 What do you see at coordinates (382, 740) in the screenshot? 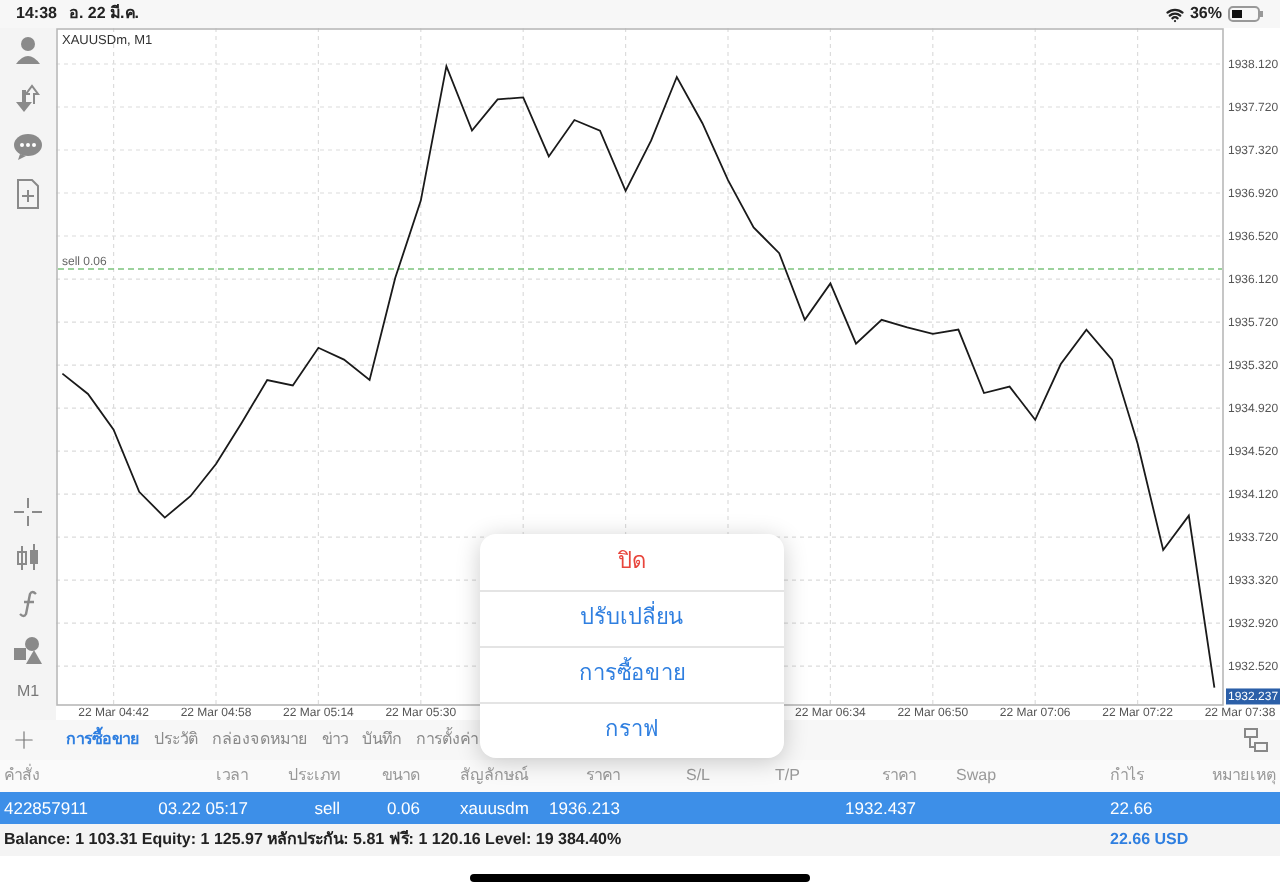
I see `tab: บันทึก` at bounding box center [382, 740].